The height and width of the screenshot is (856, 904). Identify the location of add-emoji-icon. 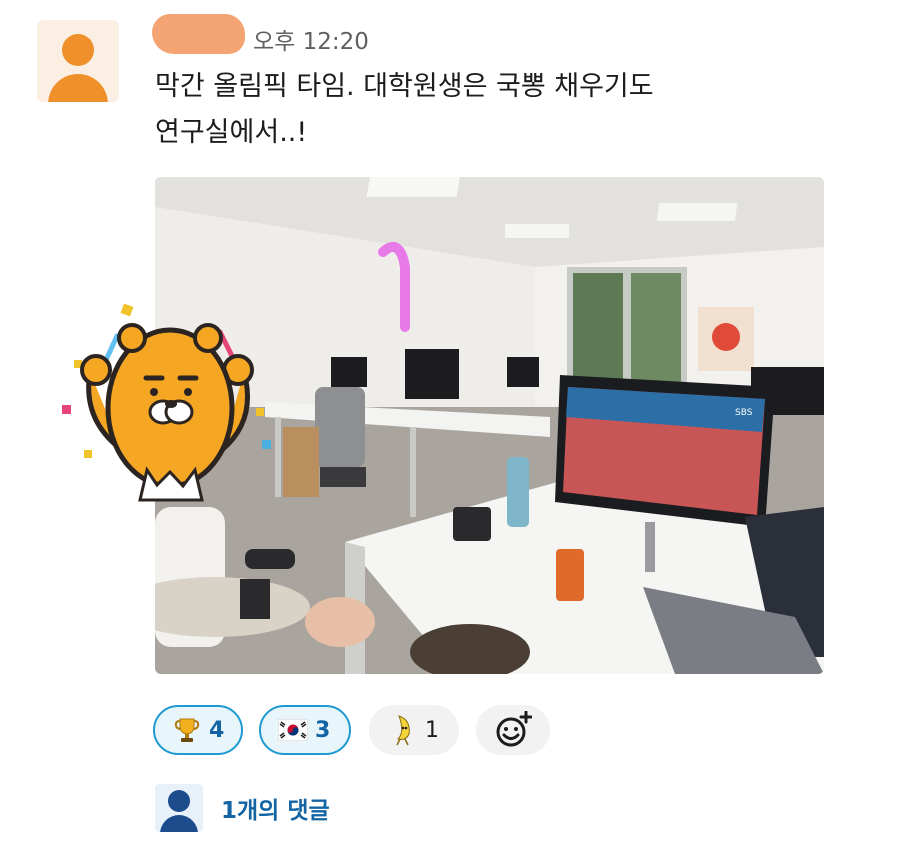
(514, 729).